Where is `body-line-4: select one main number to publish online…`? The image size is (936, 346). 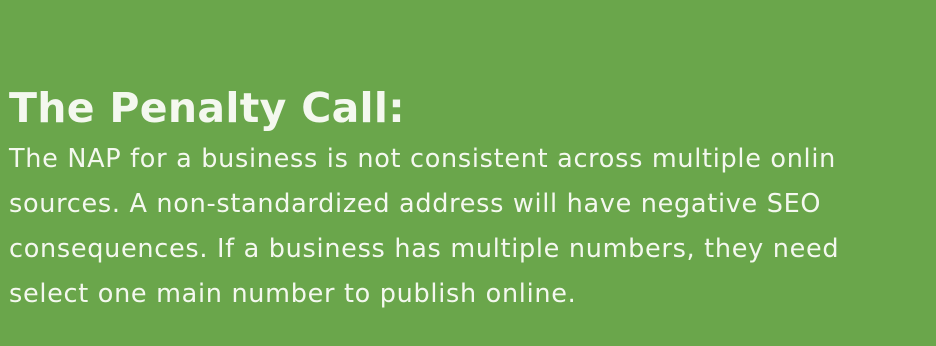 body-line-4: select one main number to publish online… is located at coordinates (293, 294).